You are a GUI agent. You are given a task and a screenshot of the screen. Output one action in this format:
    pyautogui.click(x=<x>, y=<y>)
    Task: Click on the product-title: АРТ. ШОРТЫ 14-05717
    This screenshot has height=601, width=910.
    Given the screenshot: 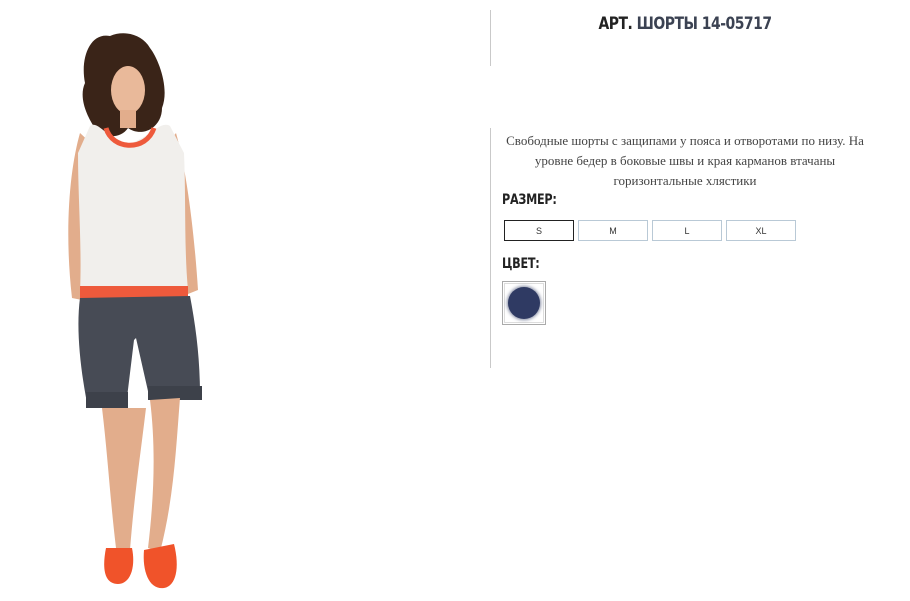 What is the action you would take?
    pyautogui.click(x=684, y=24)
    